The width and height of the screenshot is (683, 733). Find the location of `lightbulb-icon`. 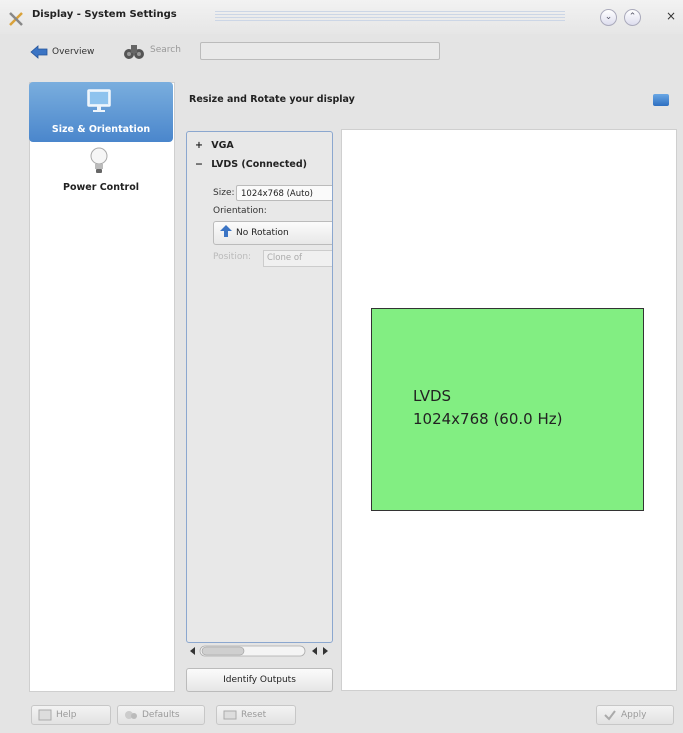

lightbulb-icon is located at coordinates (99, 160).